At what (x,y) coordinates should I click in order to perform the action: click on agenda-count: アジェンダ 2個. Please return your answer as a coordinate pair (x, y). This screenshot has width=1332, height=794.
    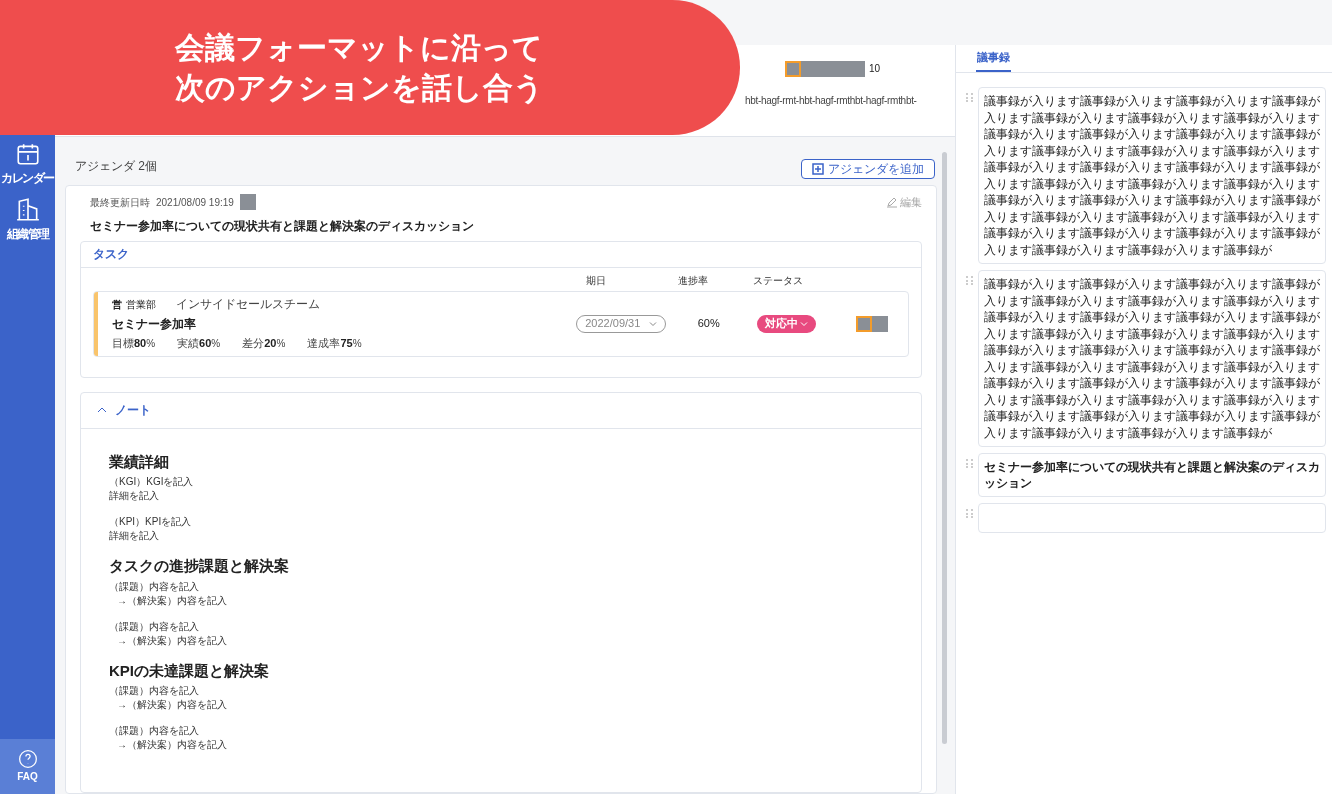
    Looking at the image, I should click on (115, 166).